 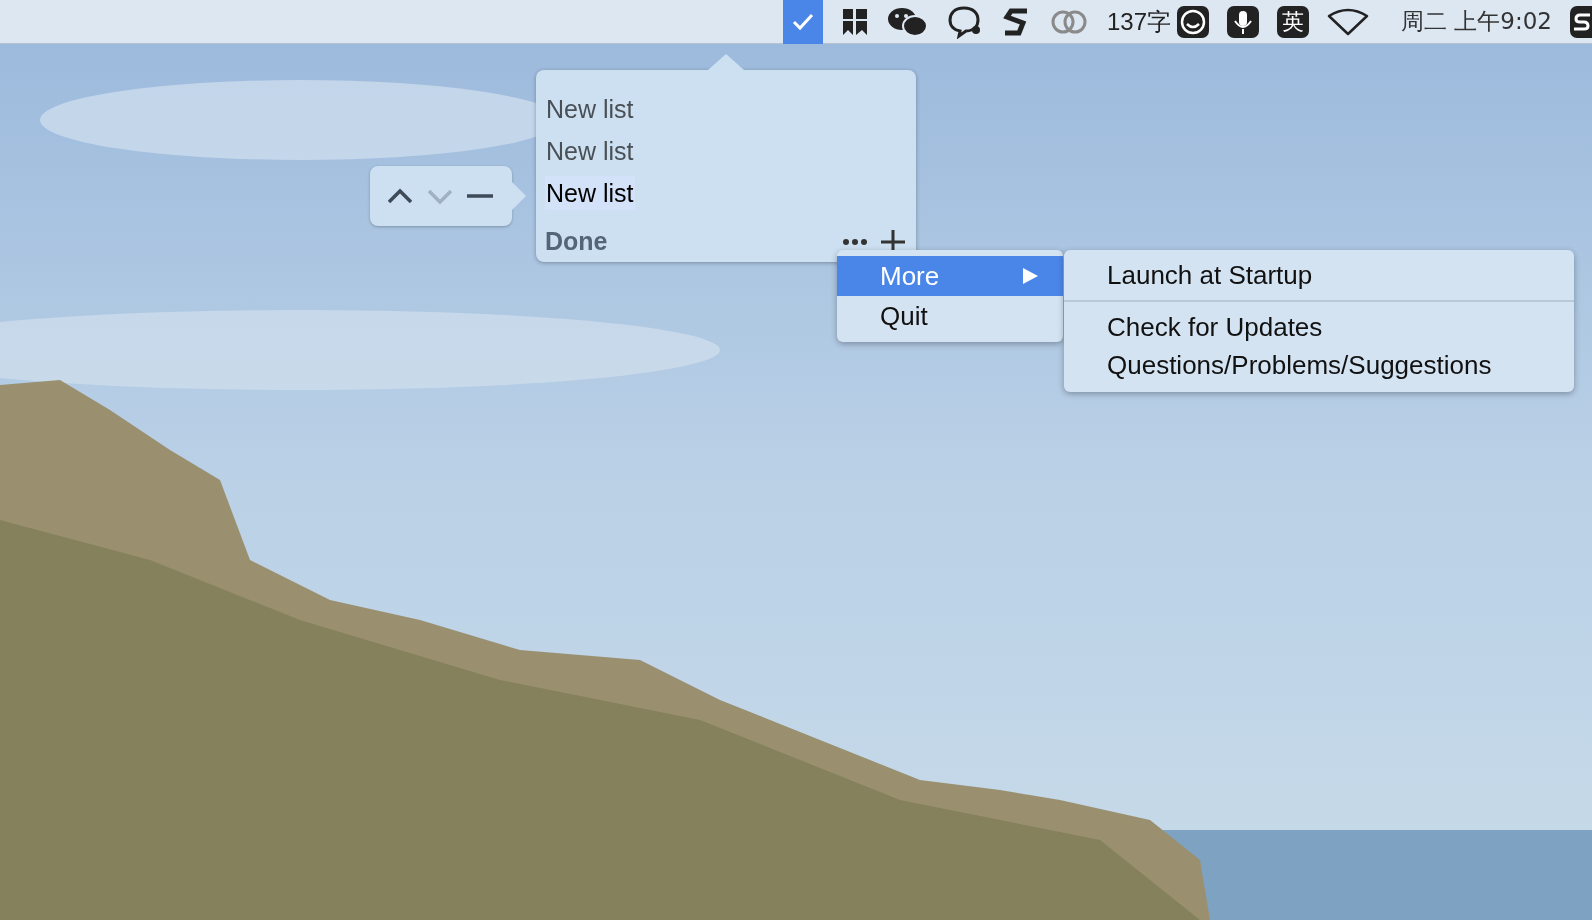 I want to click on menu-item: Quit, so click(x=950, y=316).